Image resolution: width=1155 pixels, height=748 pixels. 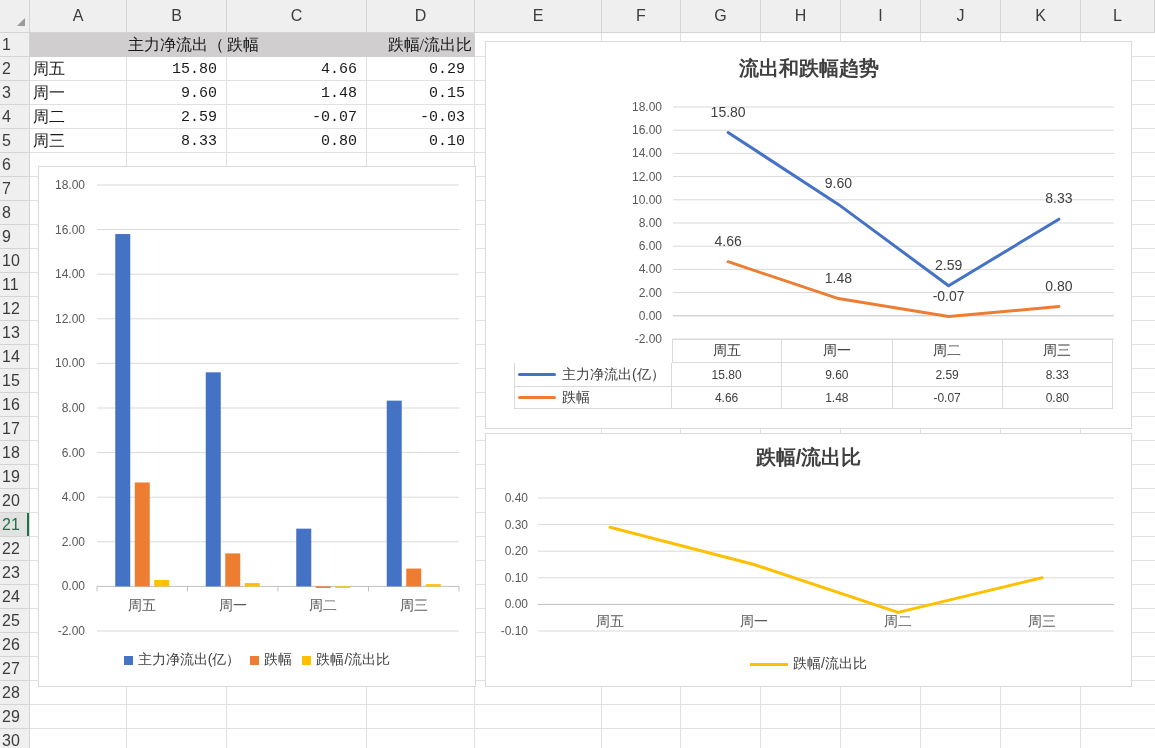 What do you see at coordinates (278, 660) in the screenshot?
I see `legend-label: 跌幅` at bounding box center [278, 660].